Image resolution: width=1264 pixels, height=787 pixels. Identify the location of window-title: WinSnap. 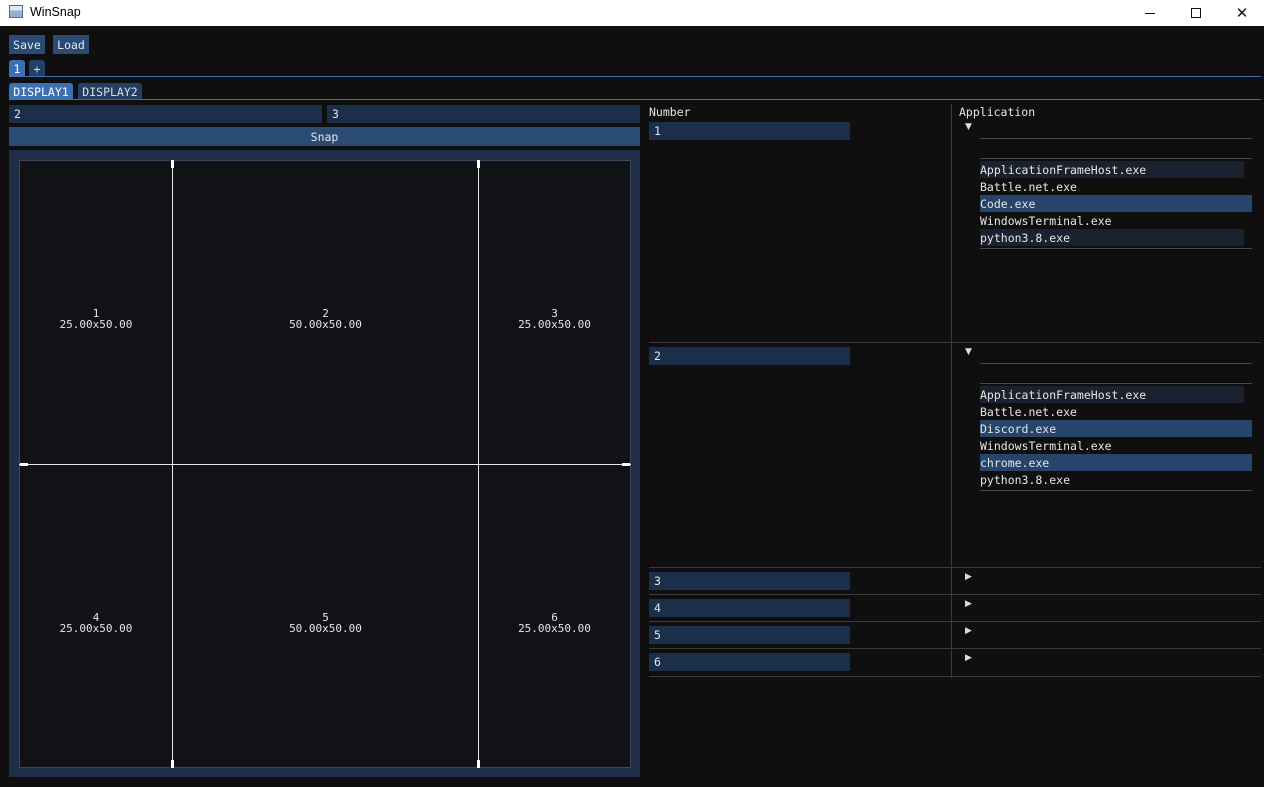
(55, 12).